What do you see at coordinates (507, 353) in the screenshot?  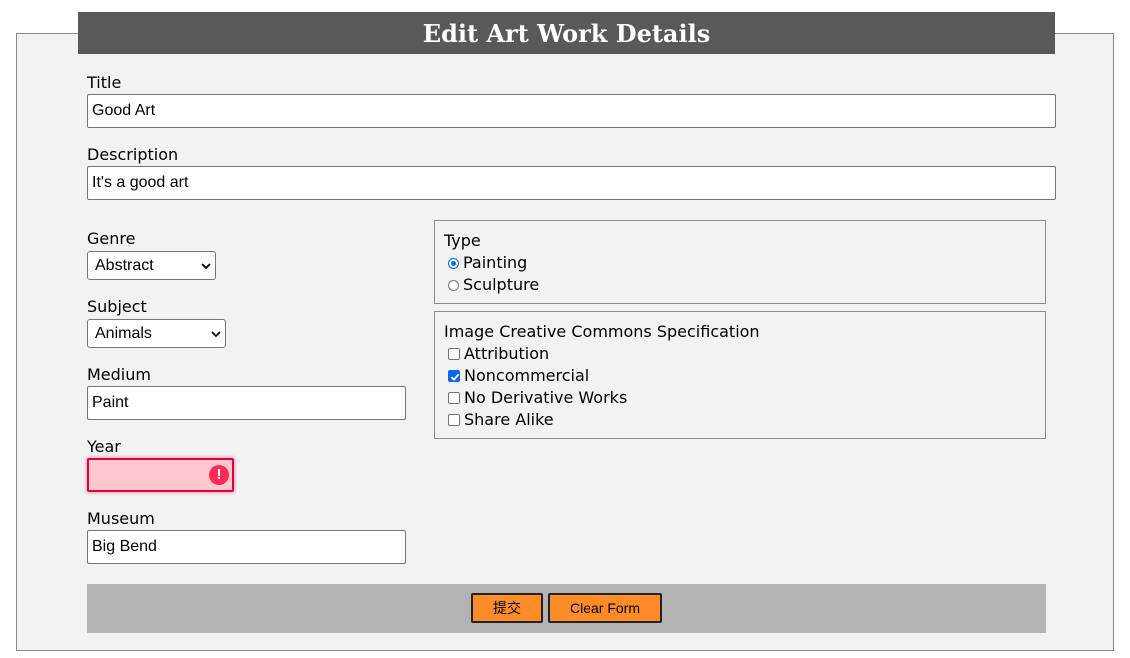 I see `attribution-label: Attribution` at bounding box center [507, 353].